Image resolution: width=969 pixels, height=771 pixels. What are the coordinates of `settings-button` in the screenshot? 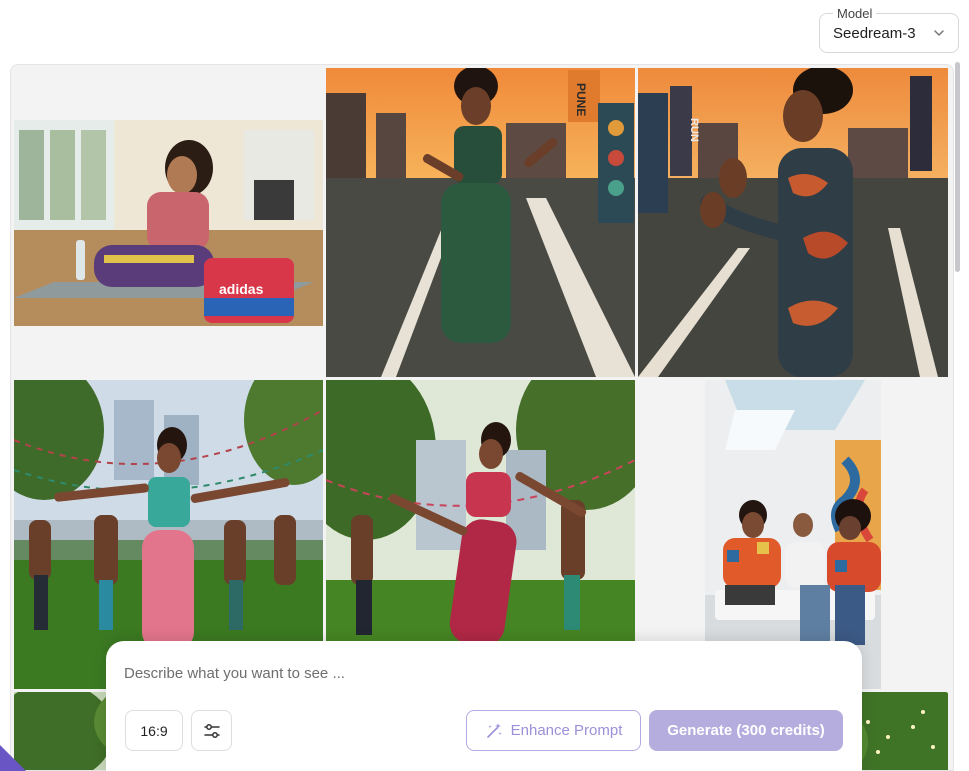 It's located at (211, 730).